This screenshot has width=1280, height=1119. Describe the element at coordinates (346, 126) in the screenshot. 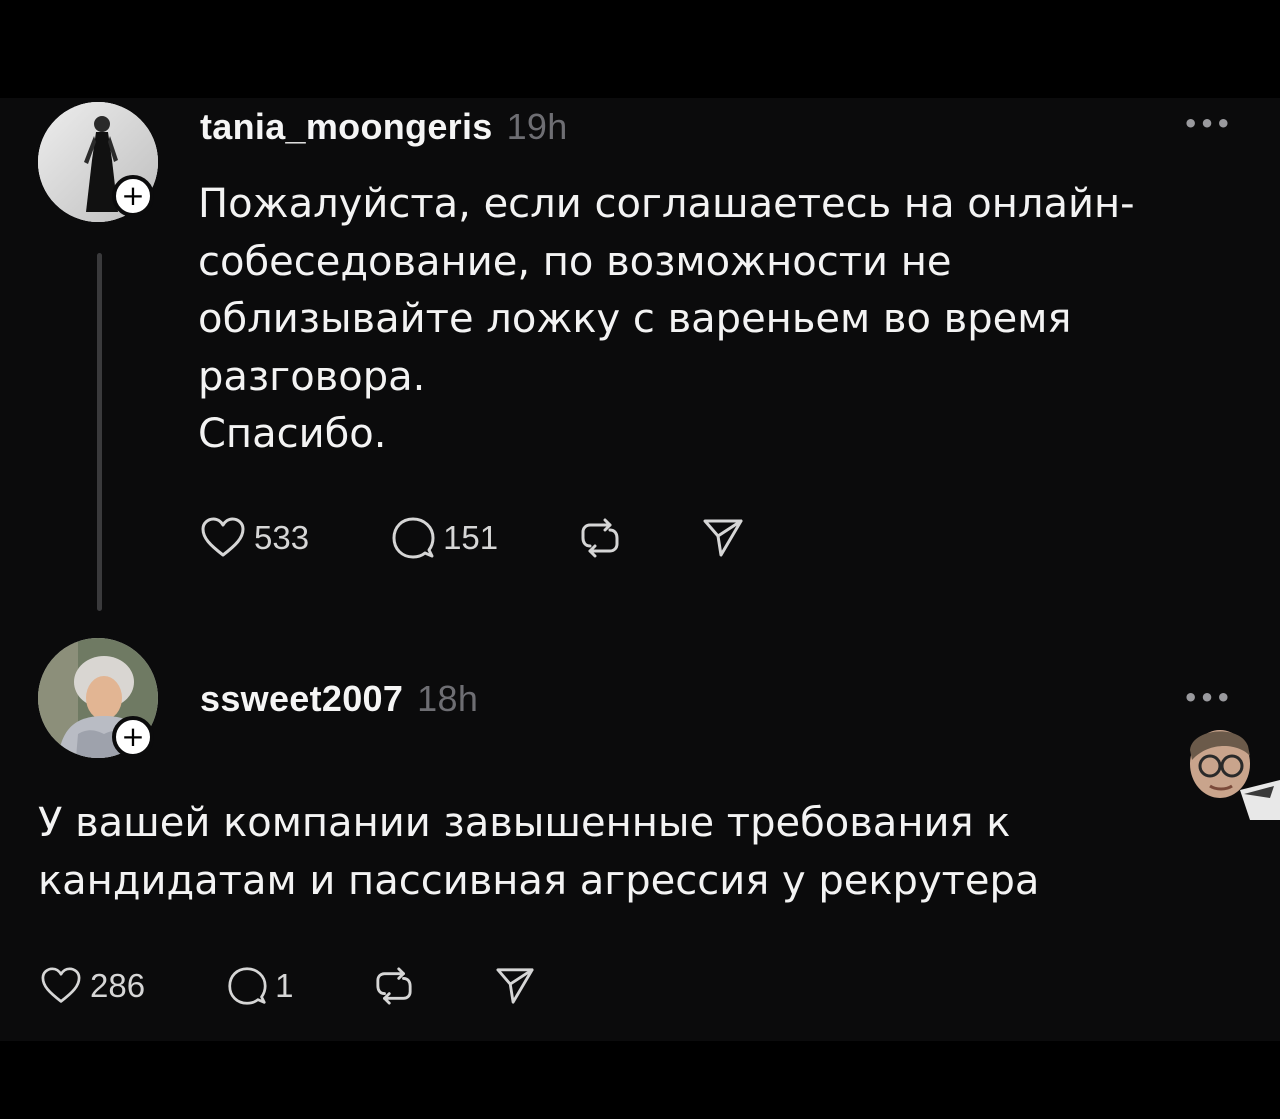

I see `username-text: tania_moongeris` at that location.